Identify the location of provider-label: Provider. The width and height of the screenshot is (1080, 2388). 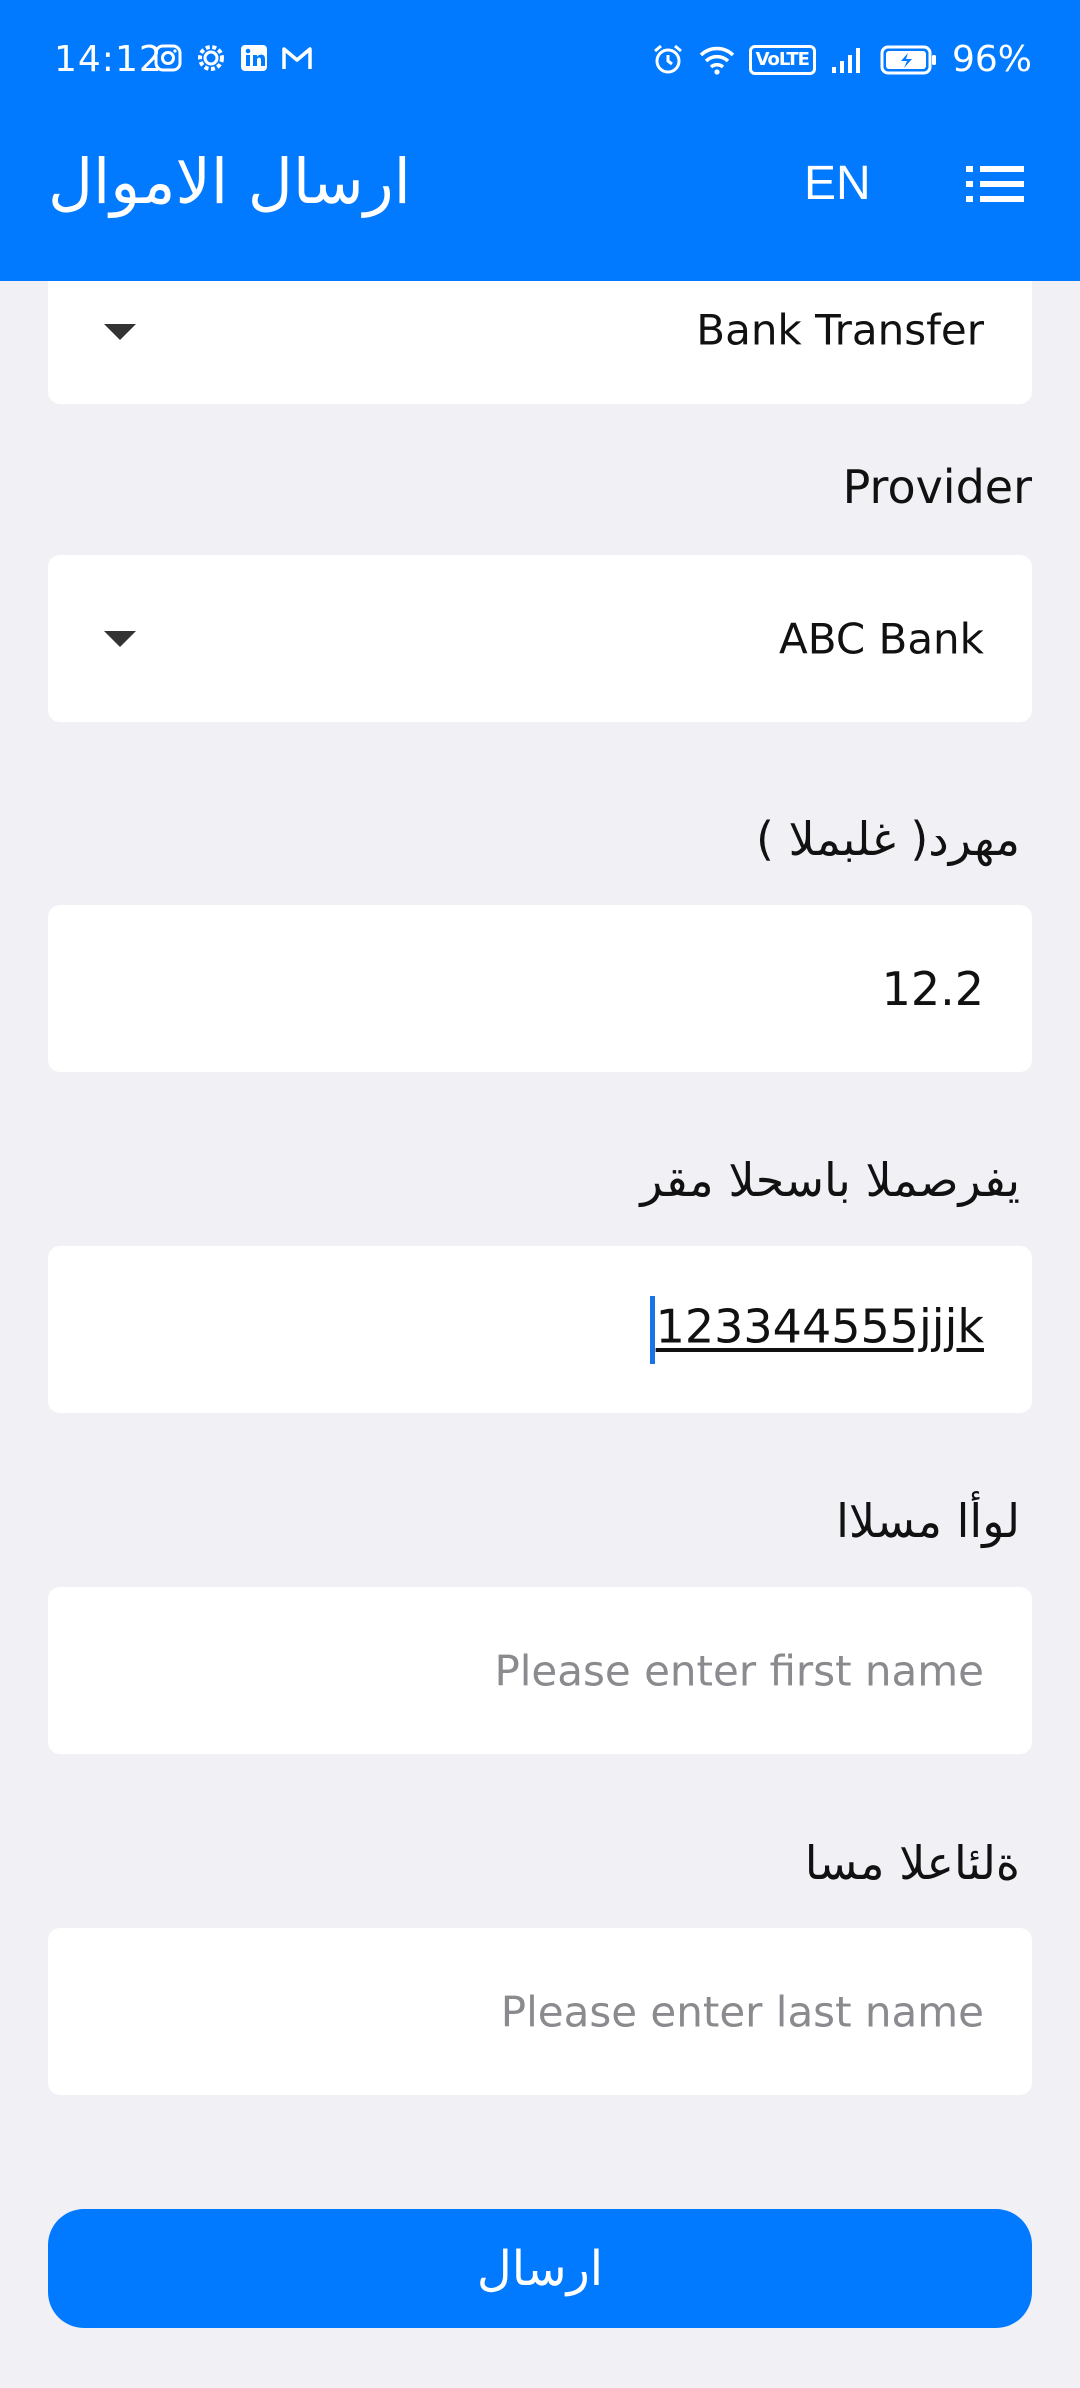
(937, 487).